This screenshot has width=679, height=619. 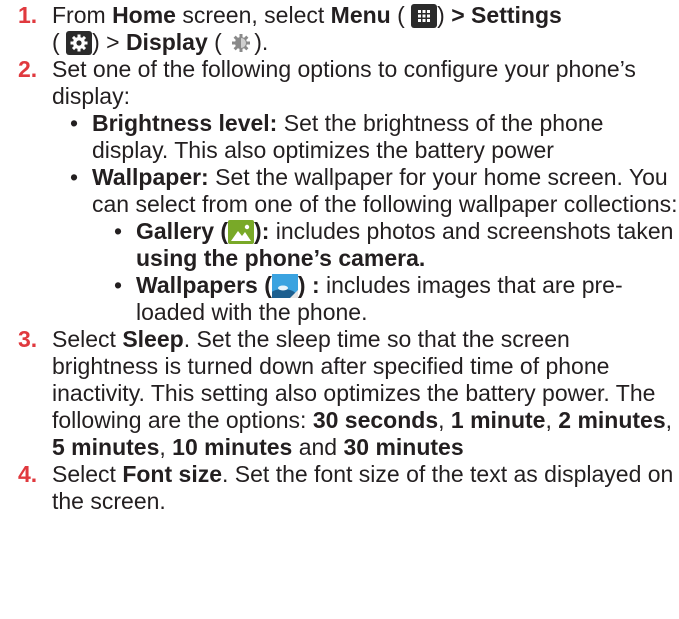 What do you see at coordinates (153, 339) in the screenshot?
I see `sleep-label: Sleep` at bounding box center [153, 339].